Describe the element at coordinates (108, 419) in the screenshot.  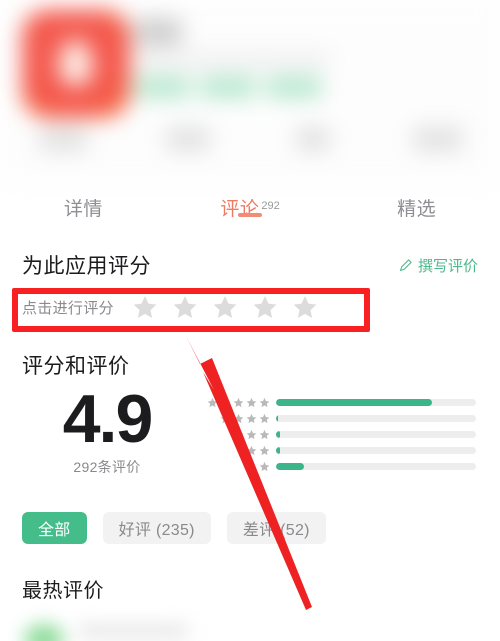
I see `average-score: 4.9` at that location.